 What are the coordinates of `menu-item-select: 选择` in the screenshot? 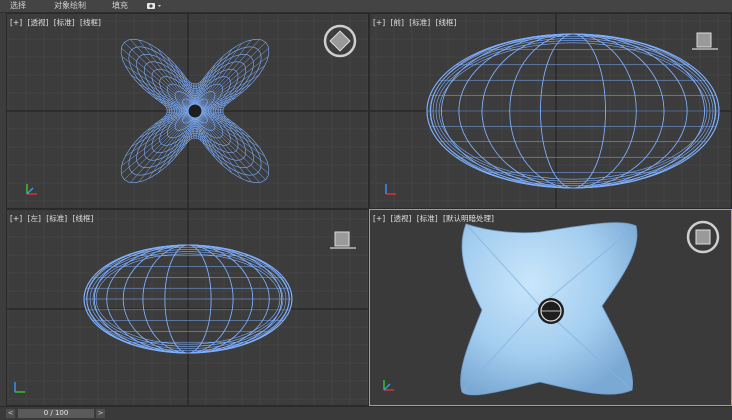 It's located at (18, 6).